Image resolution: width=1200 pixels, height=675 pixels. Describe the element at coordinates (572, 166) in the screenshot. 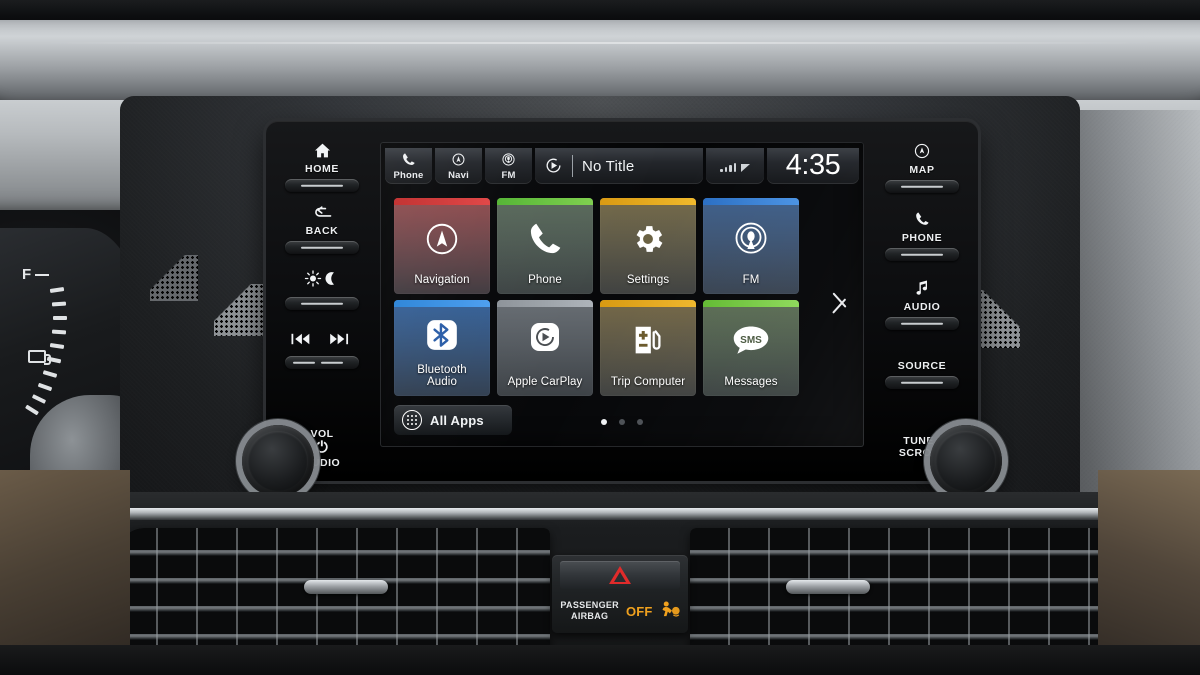

I see `now-playing-divider` at that location.